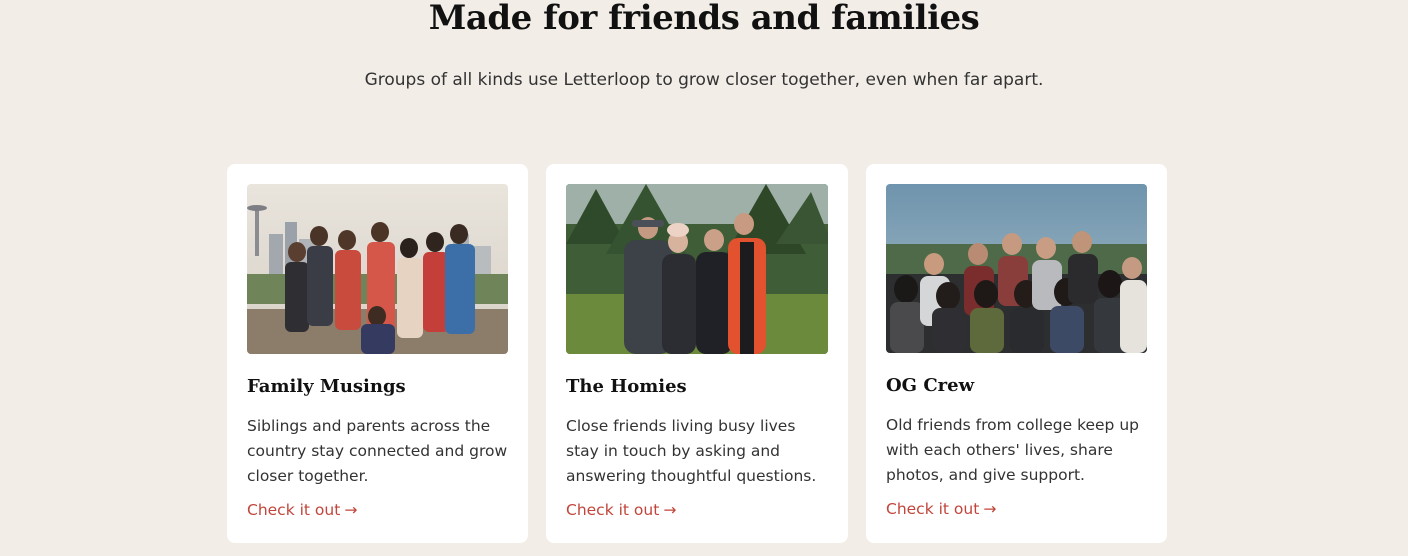  I want to click on card-title: Family Musings, so click(326, 386).